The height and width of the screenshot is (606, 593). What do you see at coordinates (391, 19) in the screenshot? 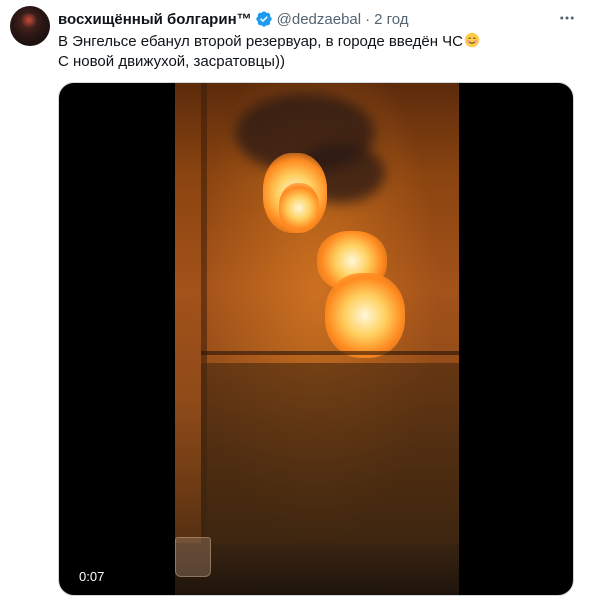
I see `tweet-time: 2 год` at bounding box center [391, 19].